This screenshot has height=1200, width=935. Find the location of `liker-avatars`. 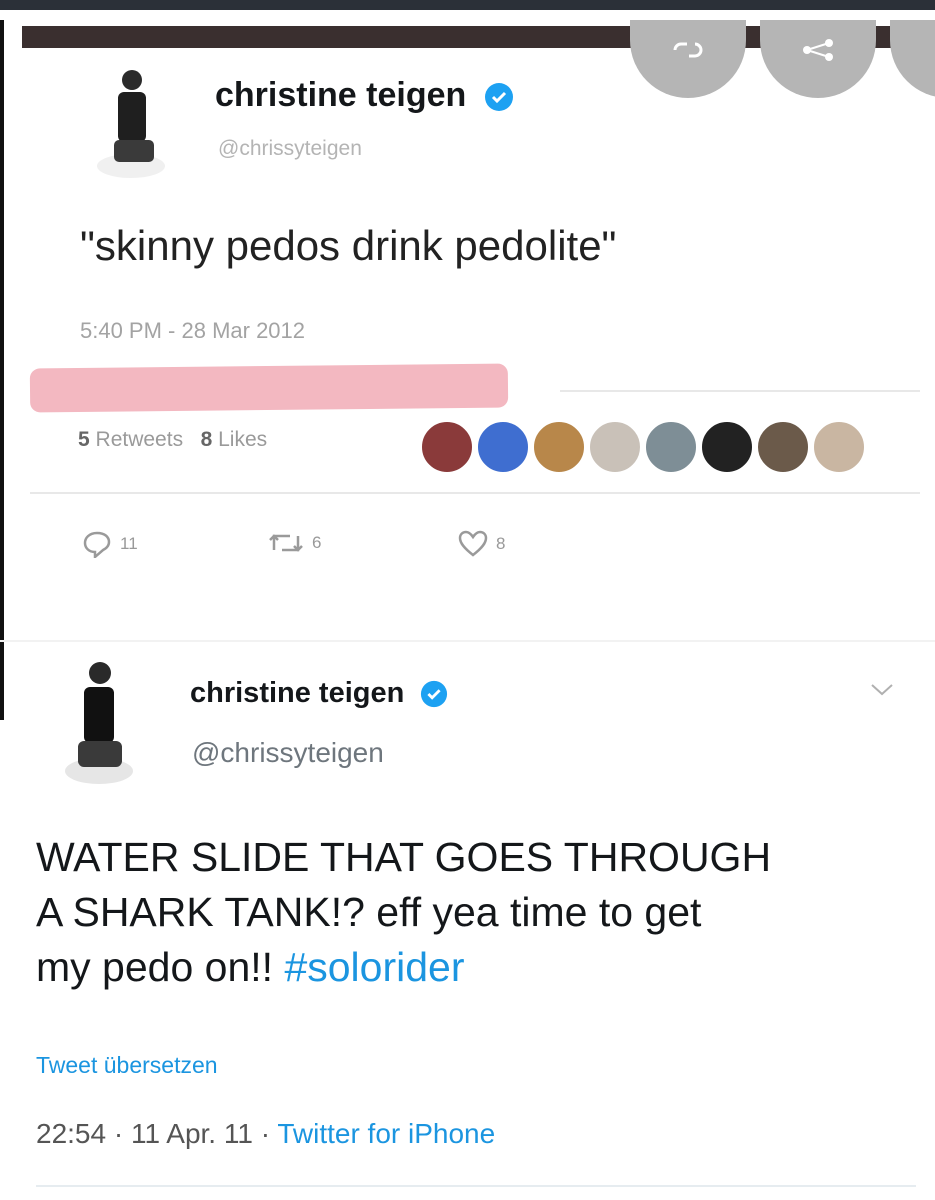

liker-avatars is located at coordinates (677, 446).